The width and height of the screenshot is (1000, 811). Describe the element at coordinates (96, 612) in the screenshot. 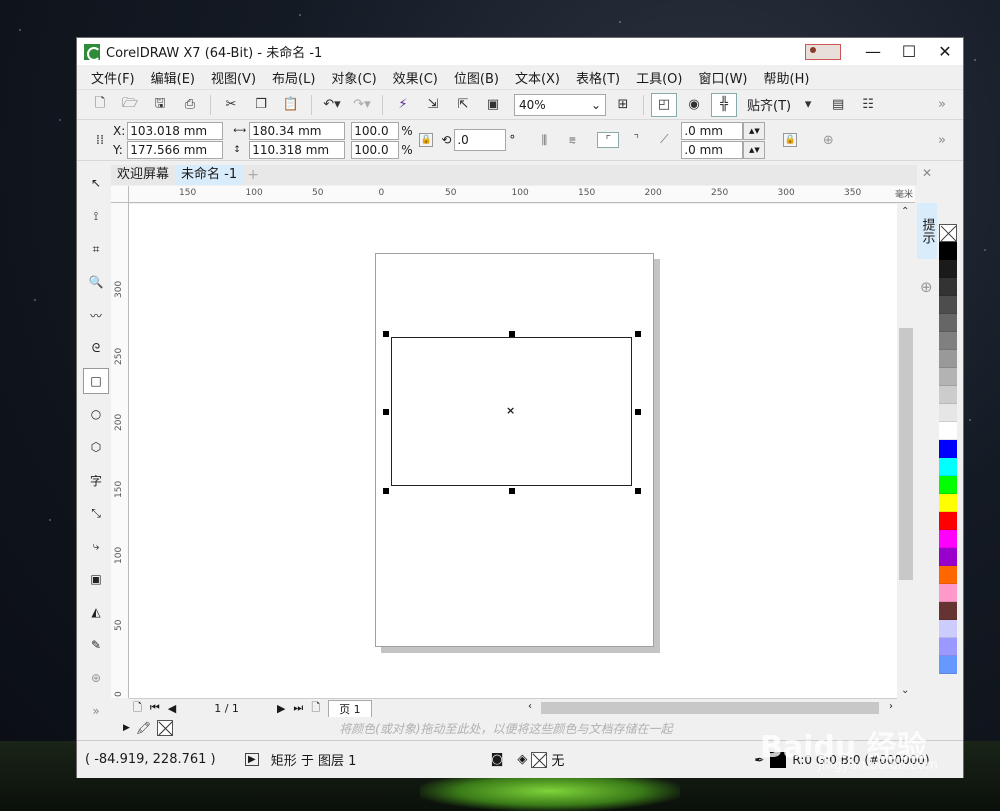

I see `transparency-tool-icon: ◭` at that location.